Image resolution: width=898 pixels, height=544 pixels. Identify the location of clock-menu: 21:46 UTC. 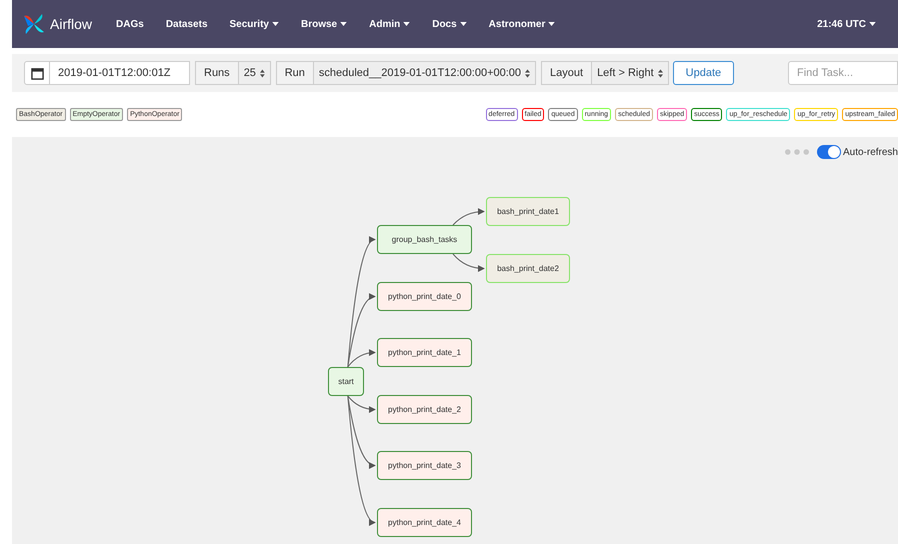
(846, 24).